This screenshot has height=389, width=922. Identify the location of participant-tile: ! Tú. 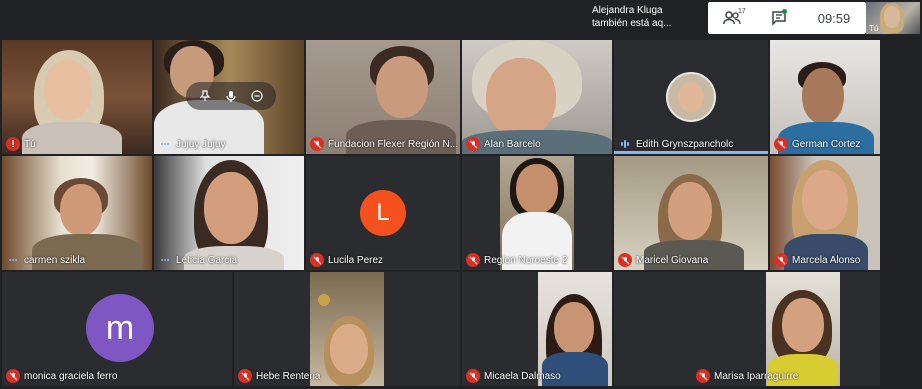
(77, 97).